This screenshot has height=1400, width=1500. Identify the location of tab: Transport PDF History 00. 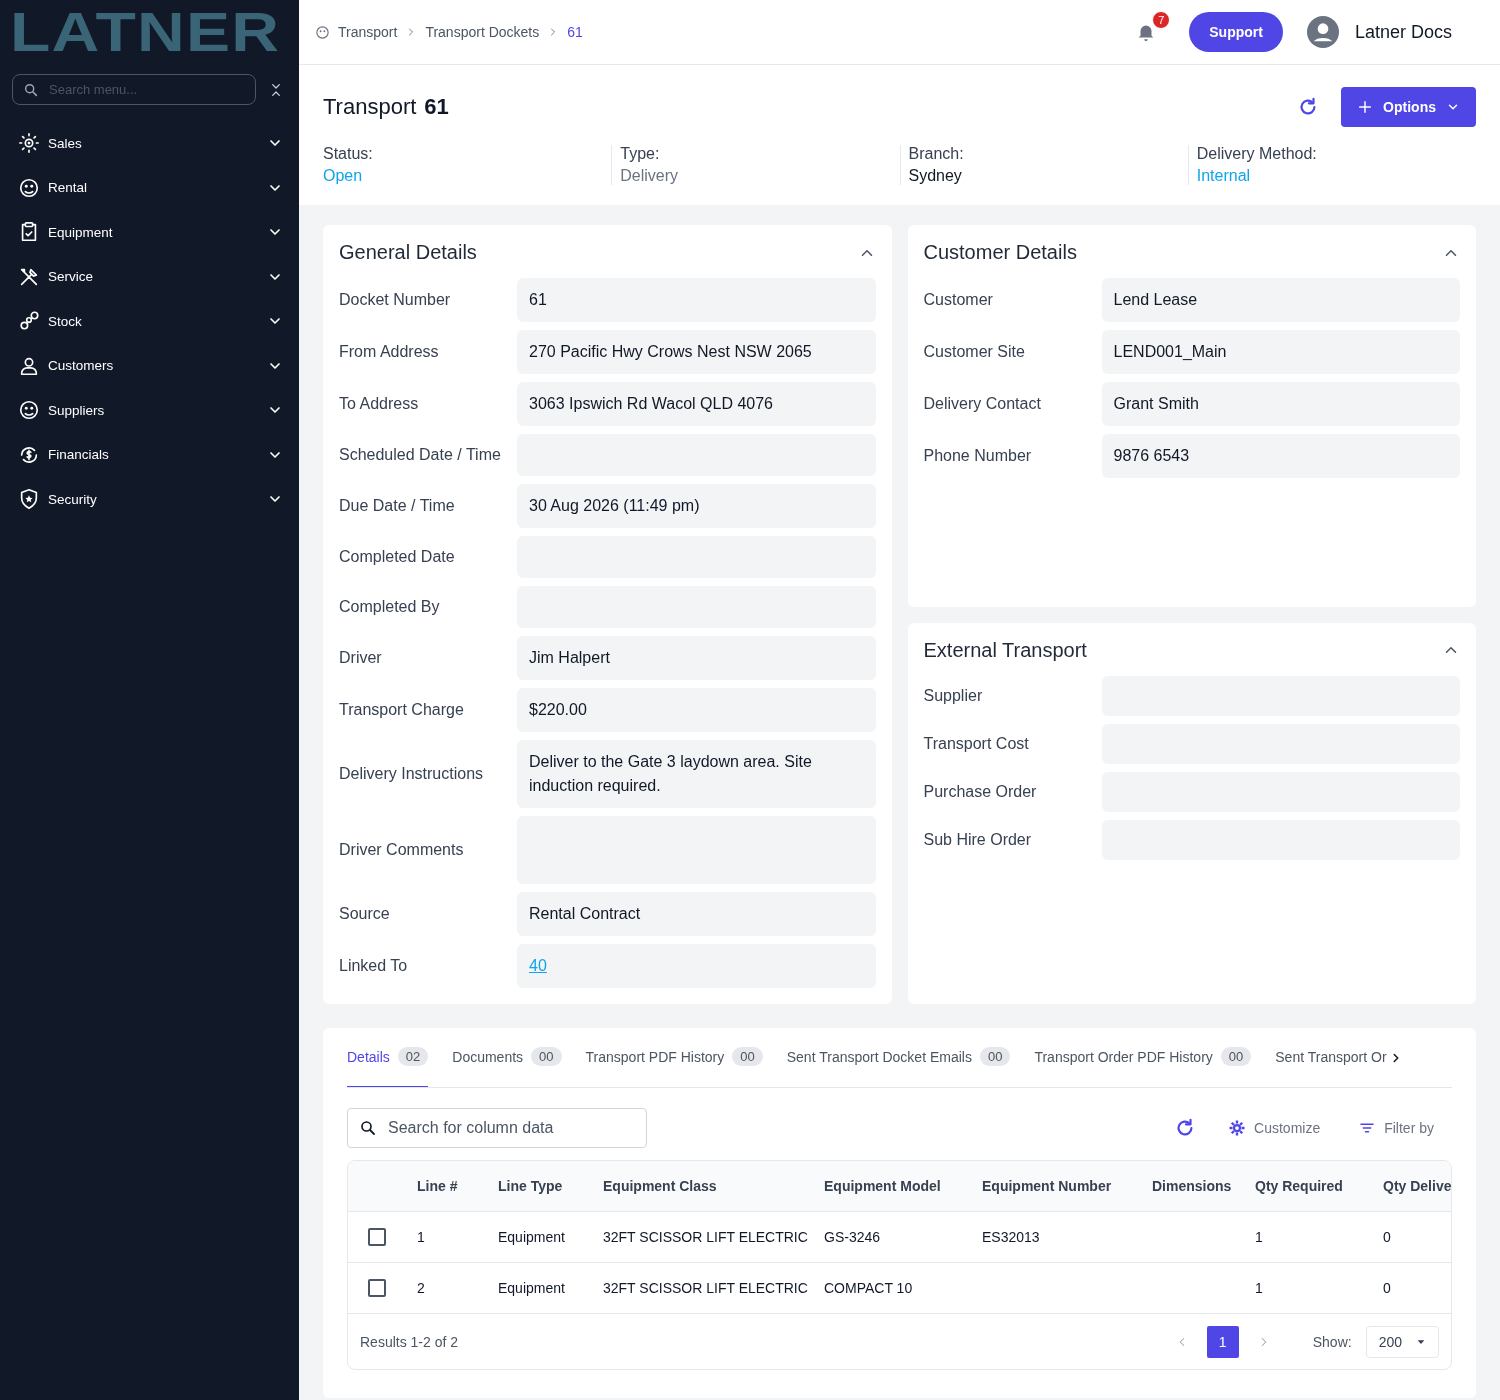
(674, 1057).